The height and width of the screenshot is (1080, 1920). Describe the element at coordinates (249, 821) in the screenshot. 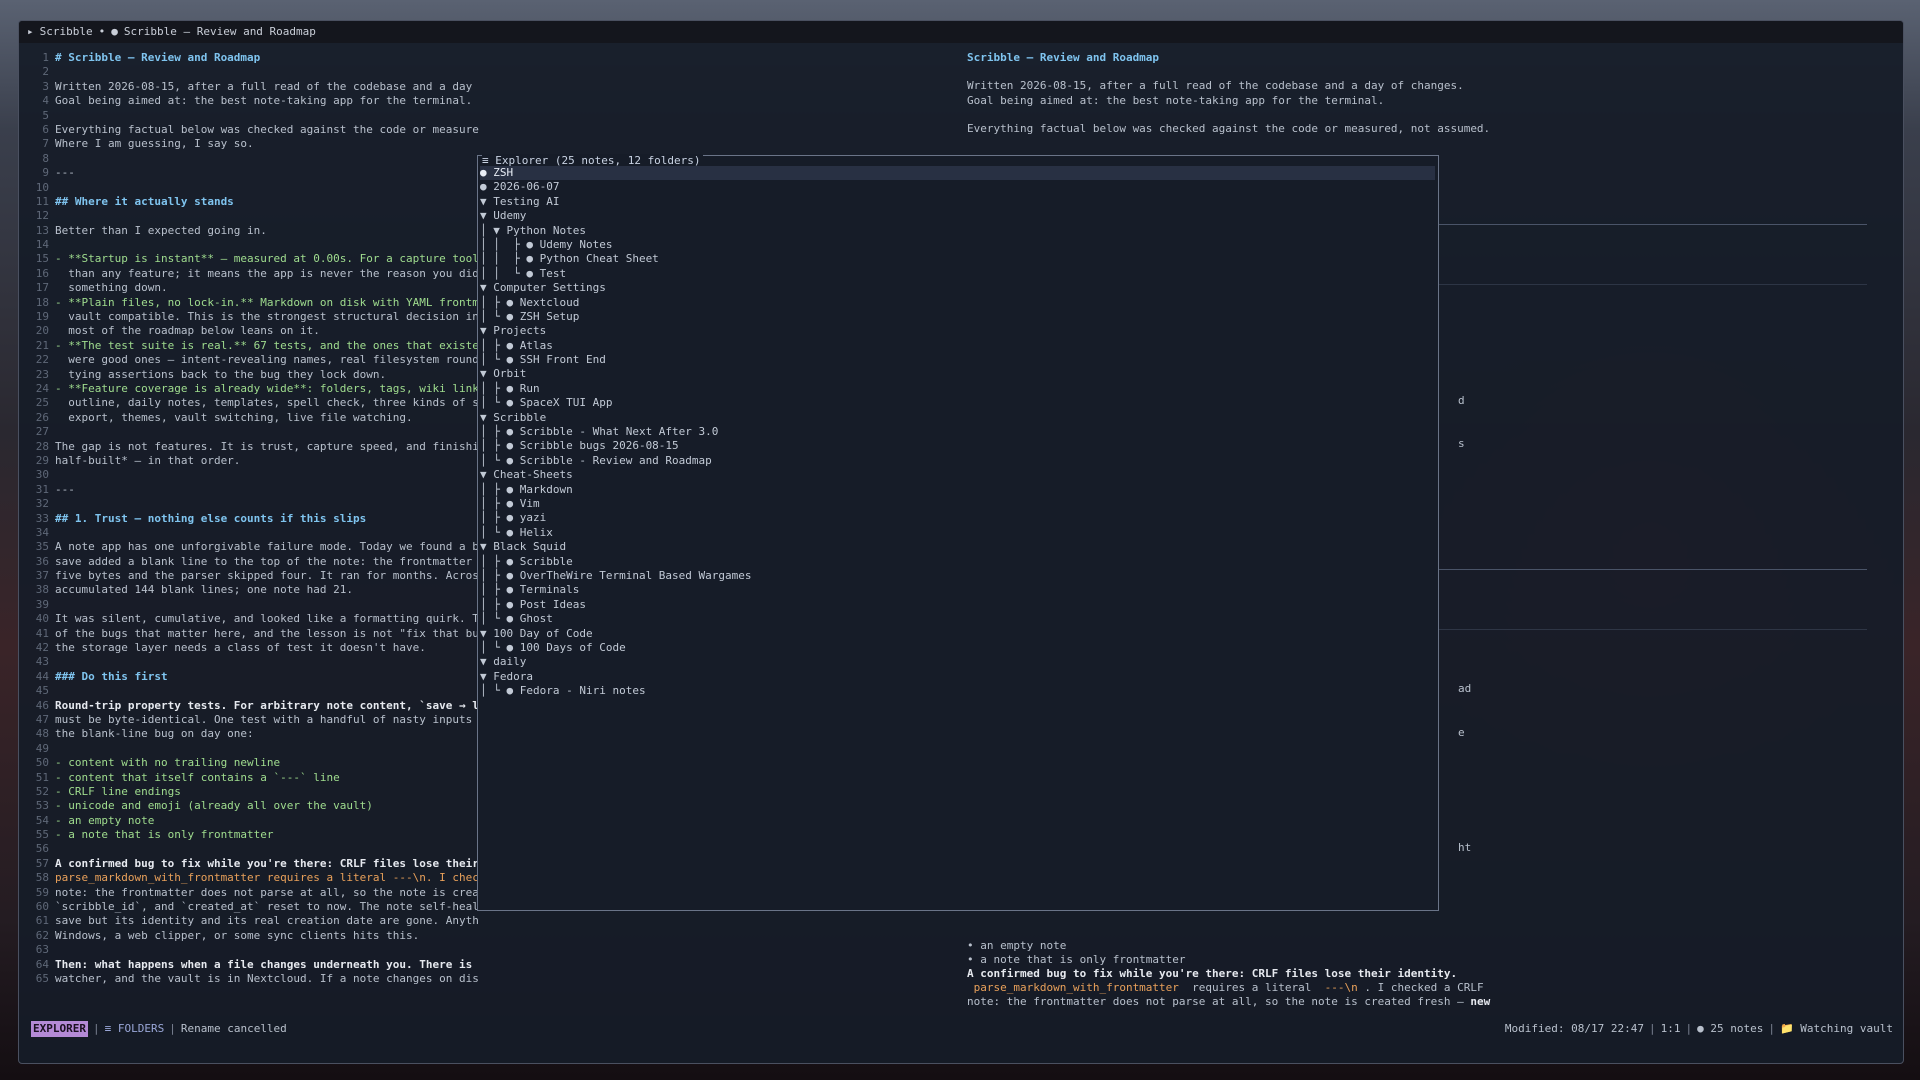

I see `editor-line: 54 - an empty note` at that location.